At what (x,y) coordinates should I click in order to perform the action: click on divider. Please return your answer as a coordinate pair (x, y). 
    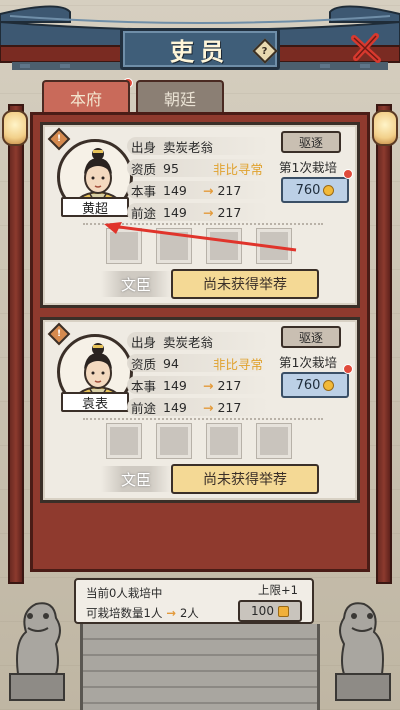
    Looking at the image, I should click on (203, 419).